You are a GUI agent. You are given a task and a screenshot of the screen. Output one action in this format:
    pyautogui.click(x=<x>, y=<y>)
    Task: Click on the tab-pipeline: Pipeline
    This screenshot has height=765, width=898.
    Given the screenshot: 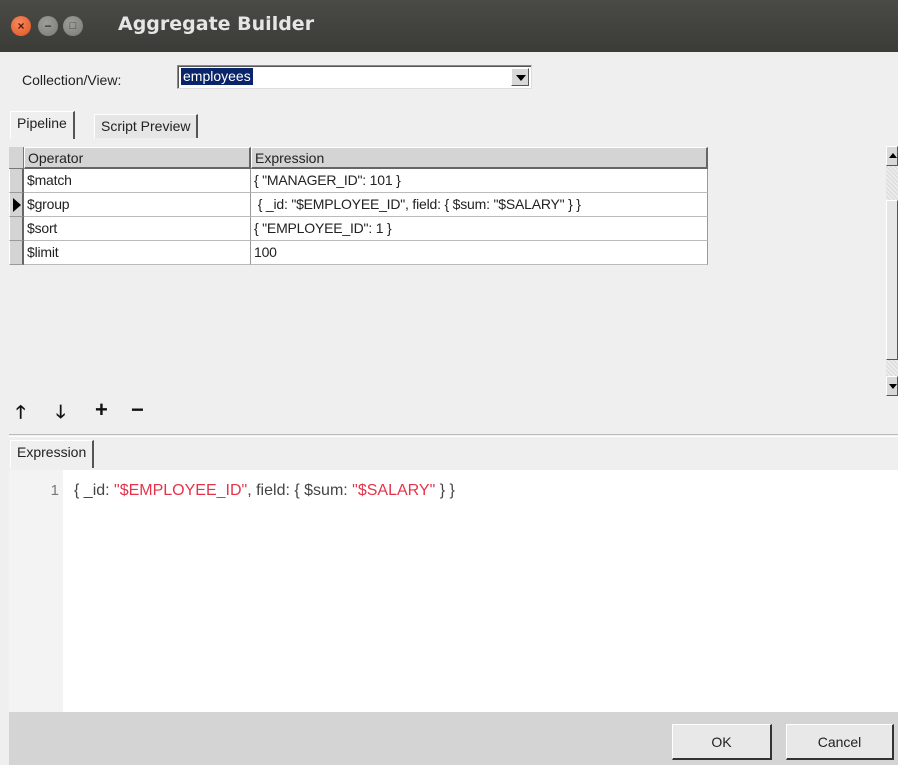 What is the action you would take?
    pyautogui.click(x=42, y=125)
    